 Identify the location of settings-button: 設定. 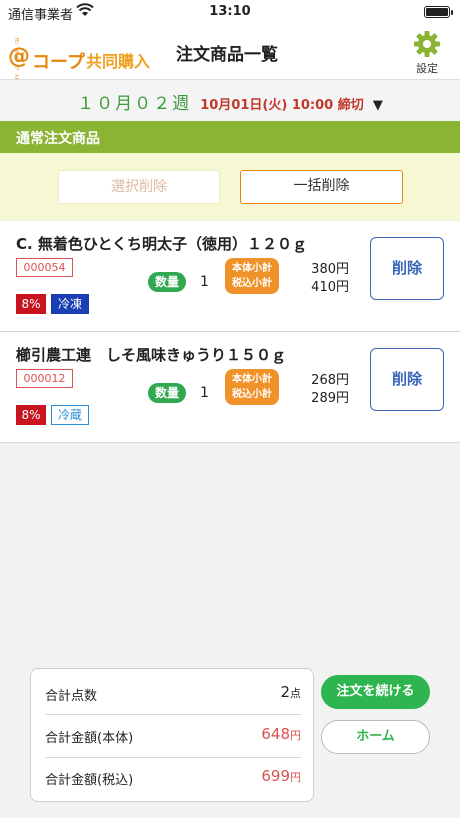
(427, 53).